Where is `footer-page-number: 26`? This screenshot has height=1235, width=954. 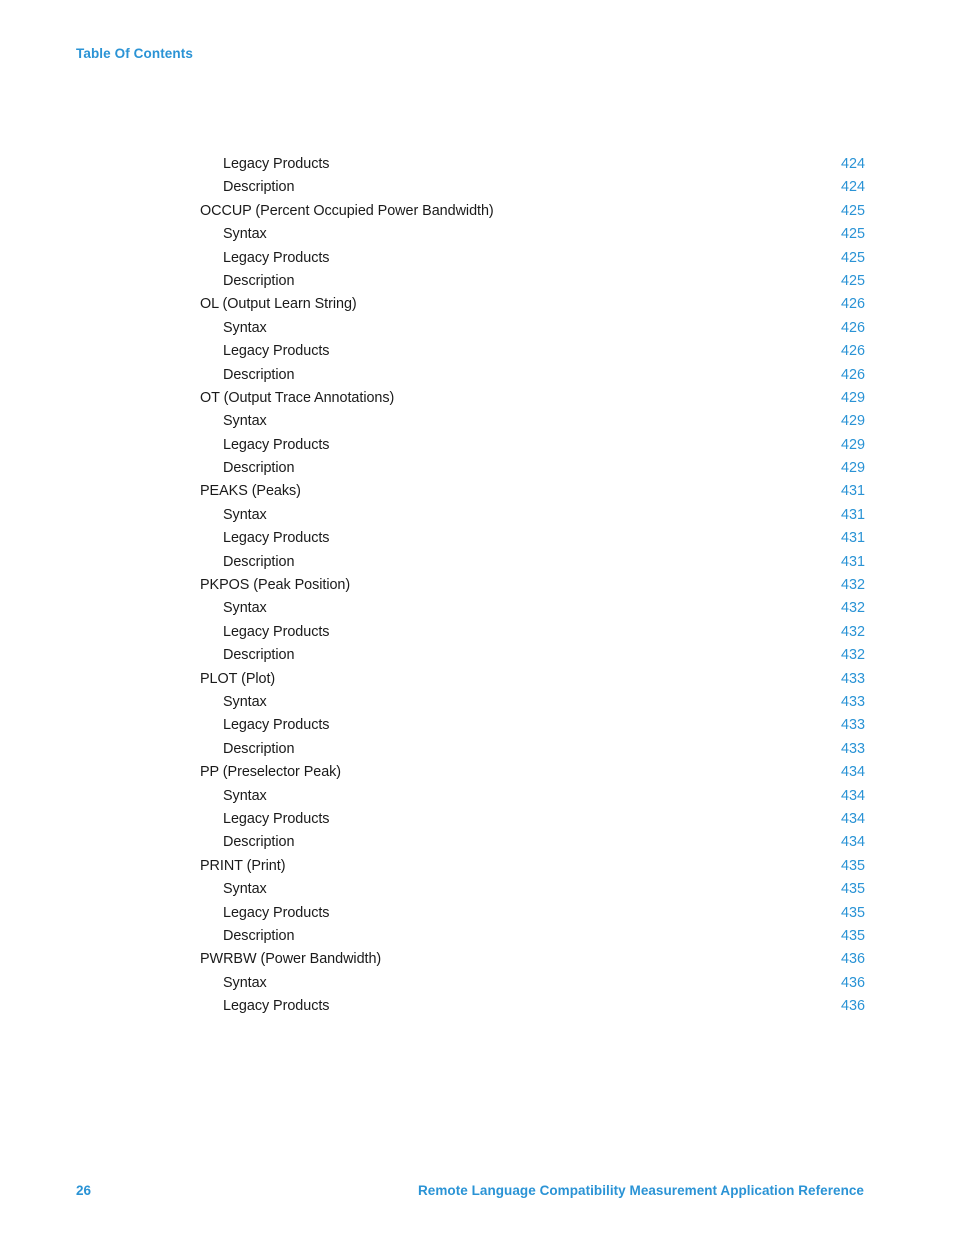 footer-page-number: 26 is located at coordinates (84, 1190).